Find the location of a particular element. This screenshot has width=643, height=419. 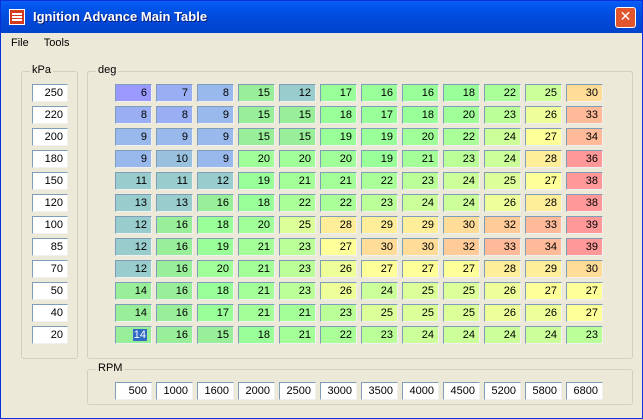

app-icon is located at coordinates (17, 17).